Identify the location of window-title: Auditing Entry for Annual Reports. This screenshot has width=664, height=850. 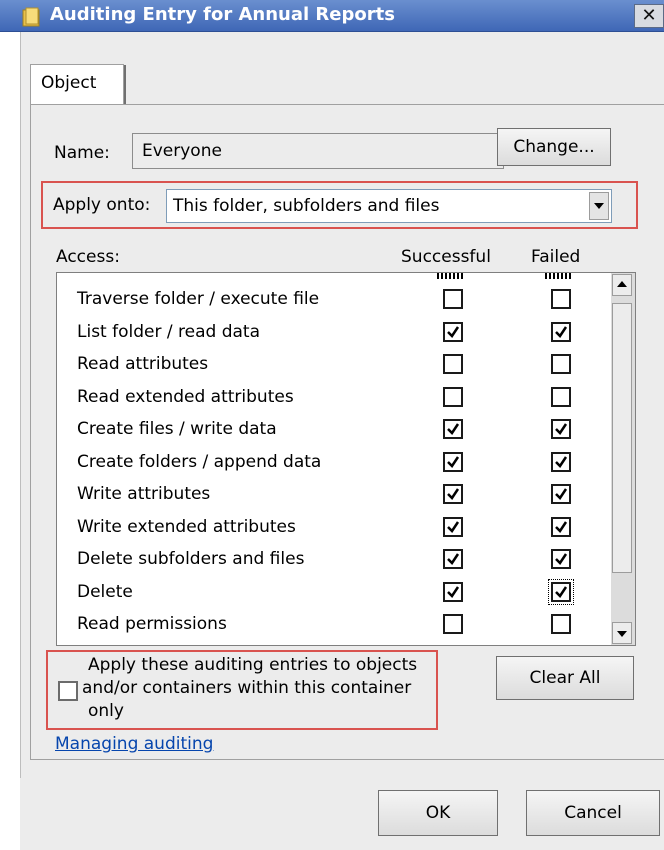
(222, 14).